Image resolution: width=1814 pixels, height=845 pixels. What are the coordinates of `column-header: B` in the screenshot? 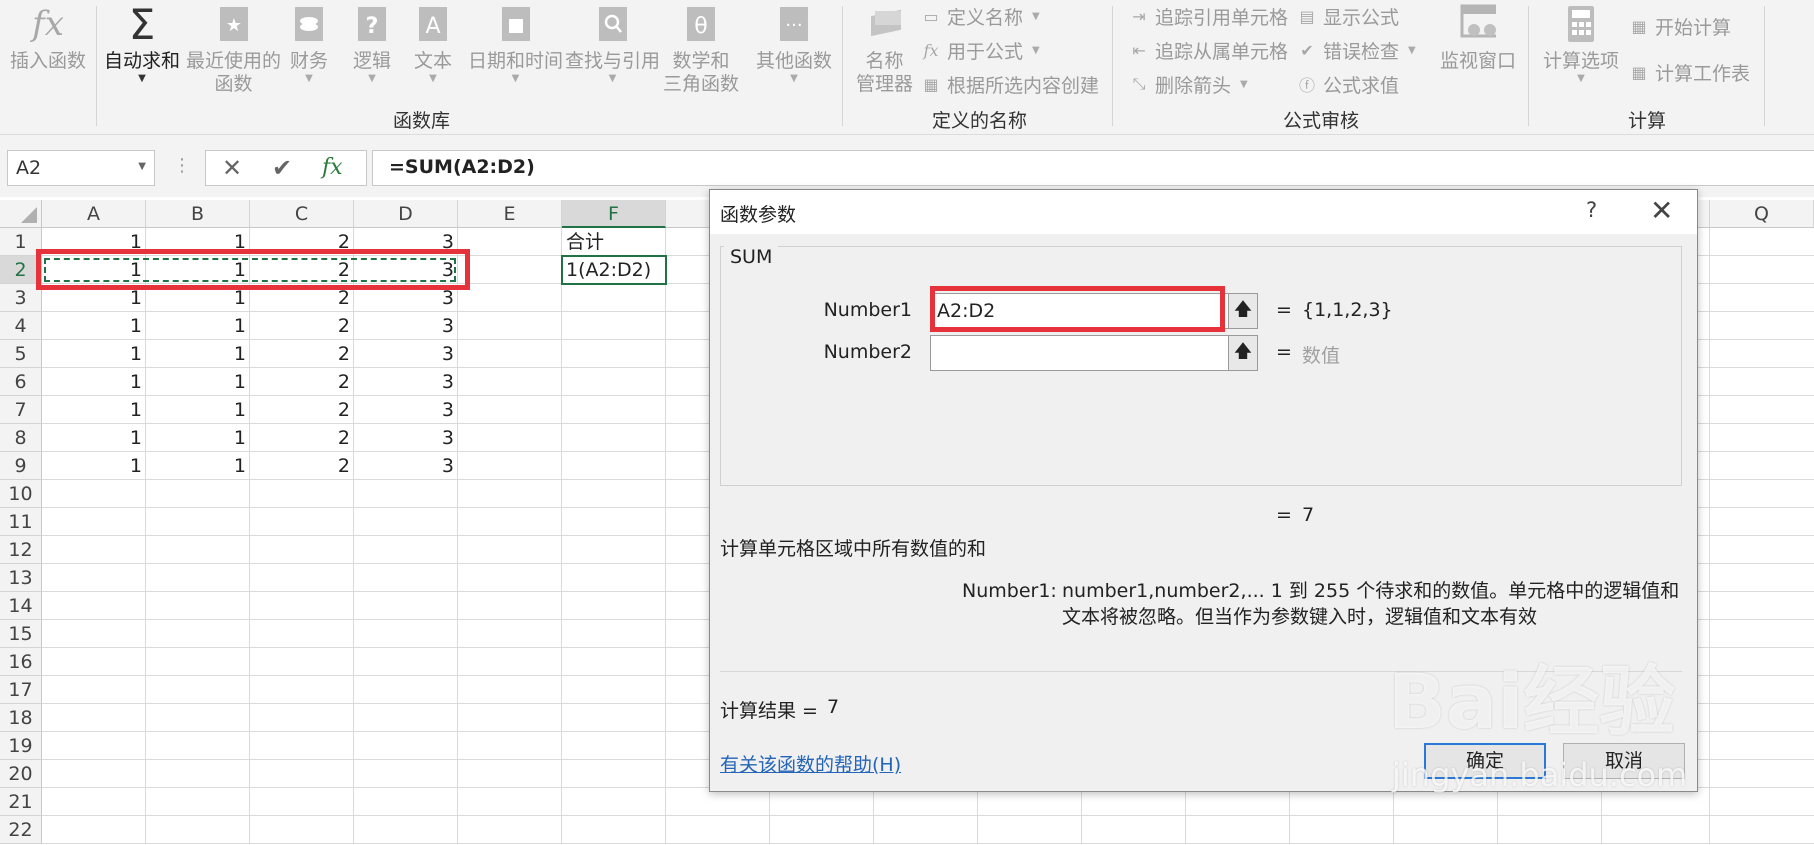 It's located at (198, 214).